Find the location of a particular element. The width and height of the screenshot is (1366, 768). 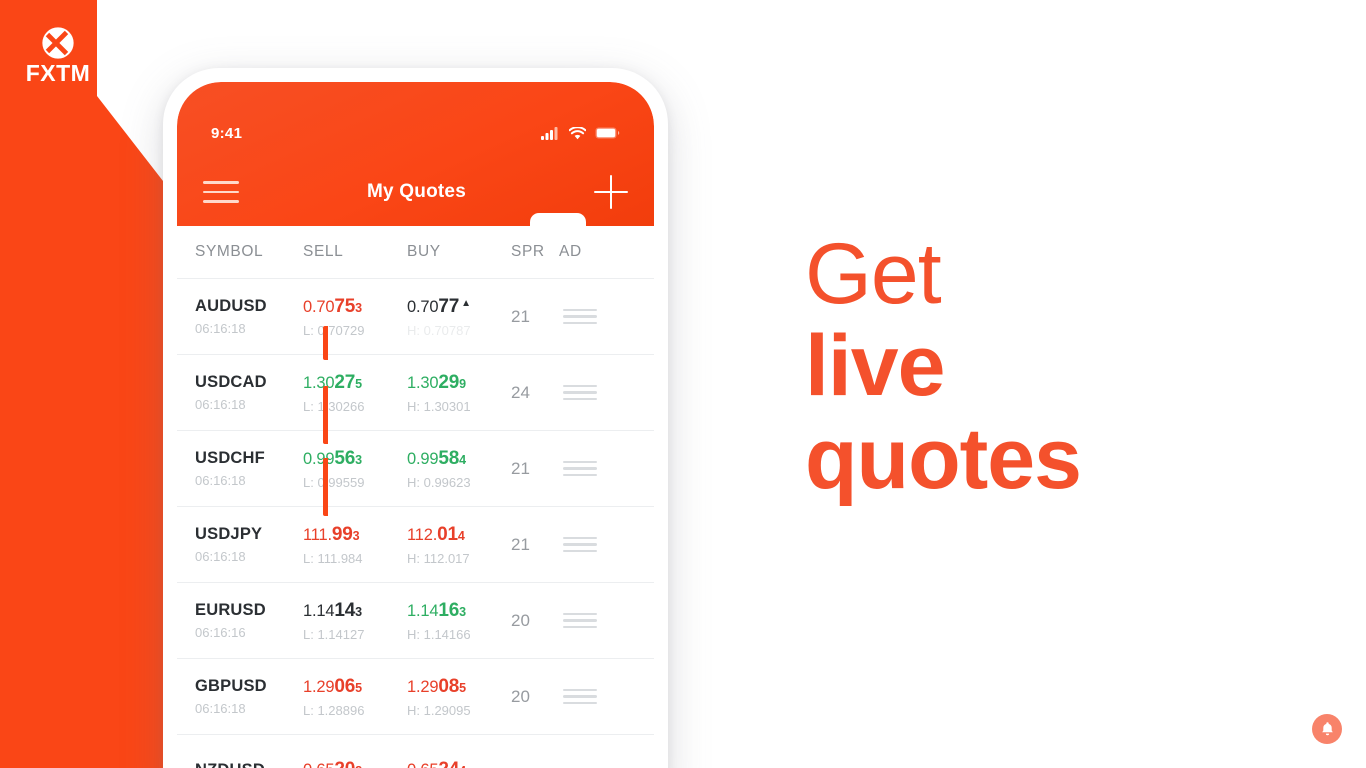

price-range: H: 0.99623 is located at coordinates (439, 482).